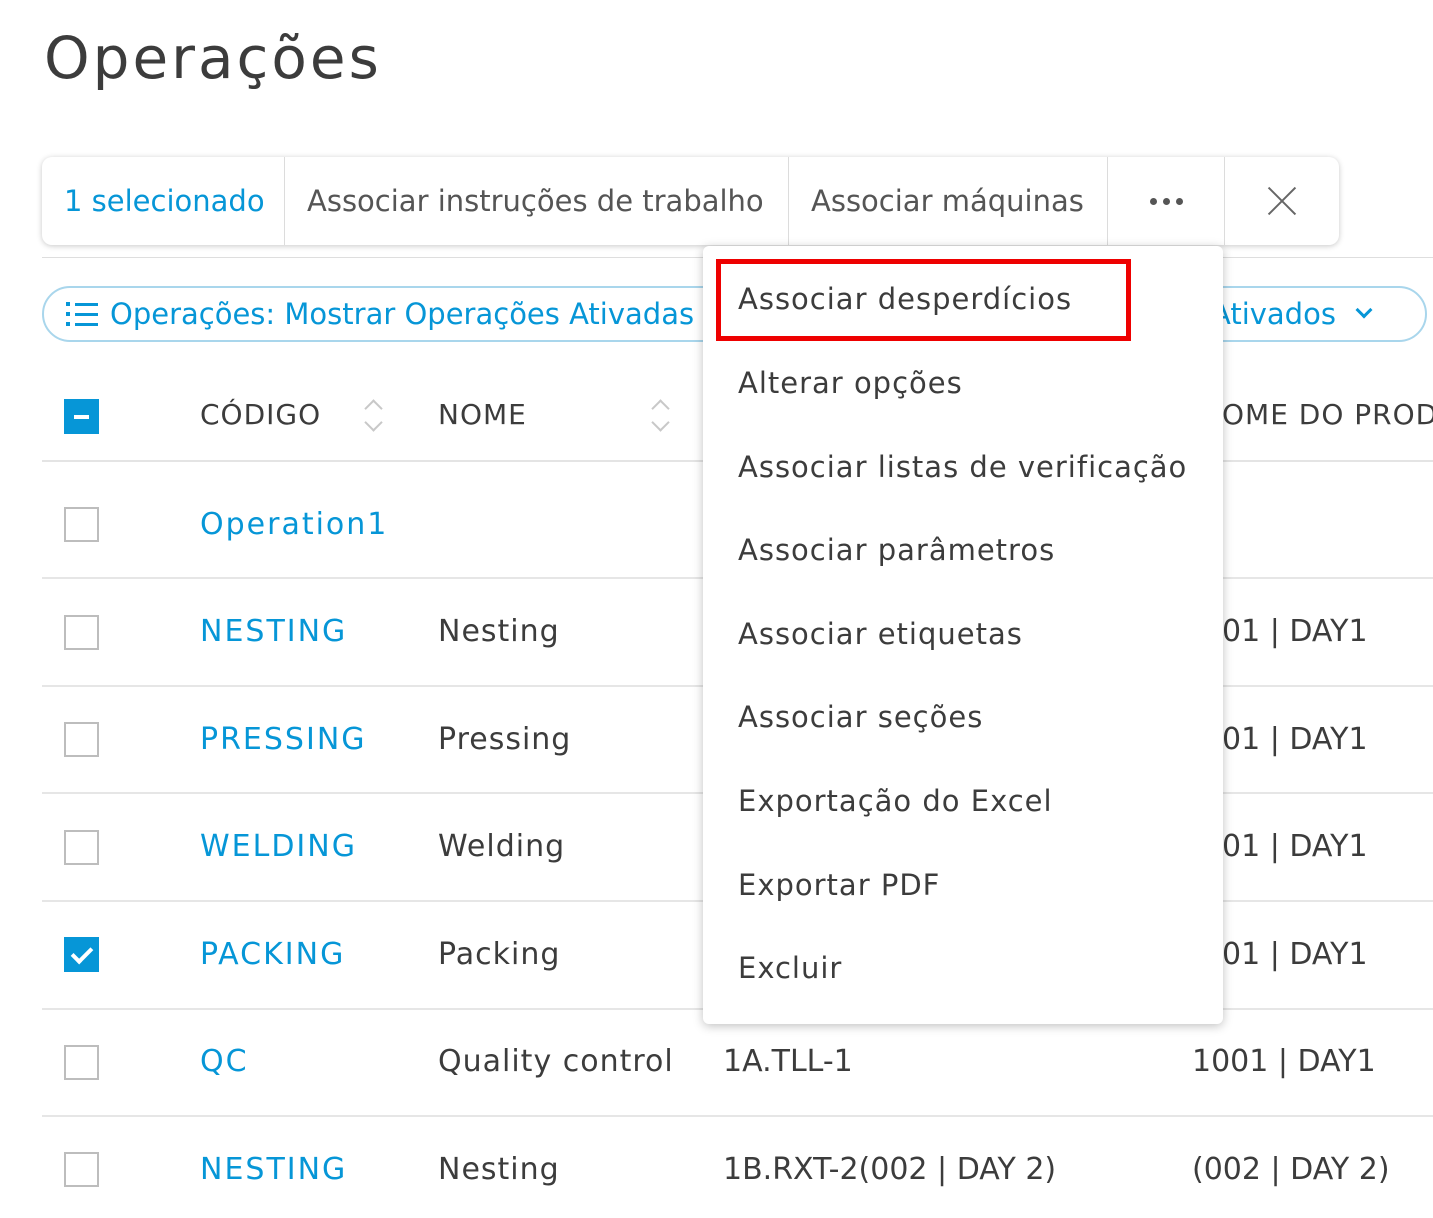  I want to click on column-header-product-name: OME DO PRODU, so click(1327, 414).